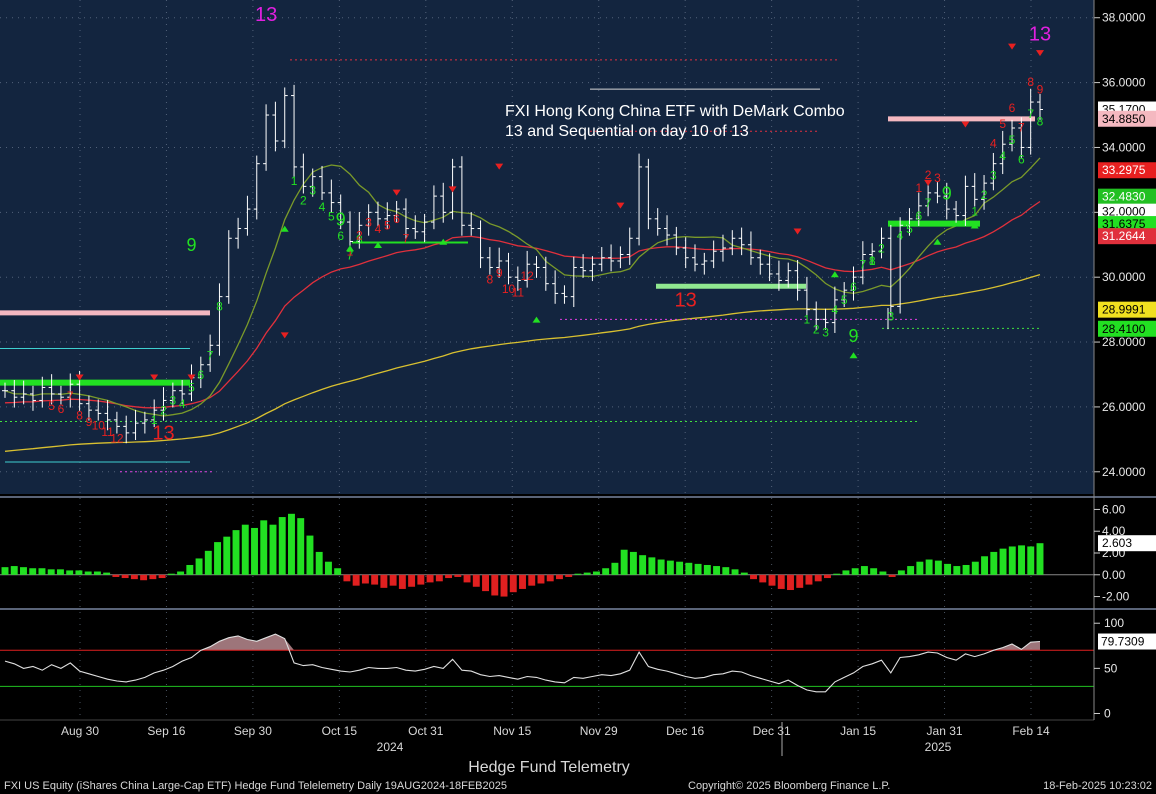 The width and height of the screenshot is (1156, 794). Describe the element at coordinates (599, 731) in the screenshot. I see `x-tick-label: Nov 29` at that location.